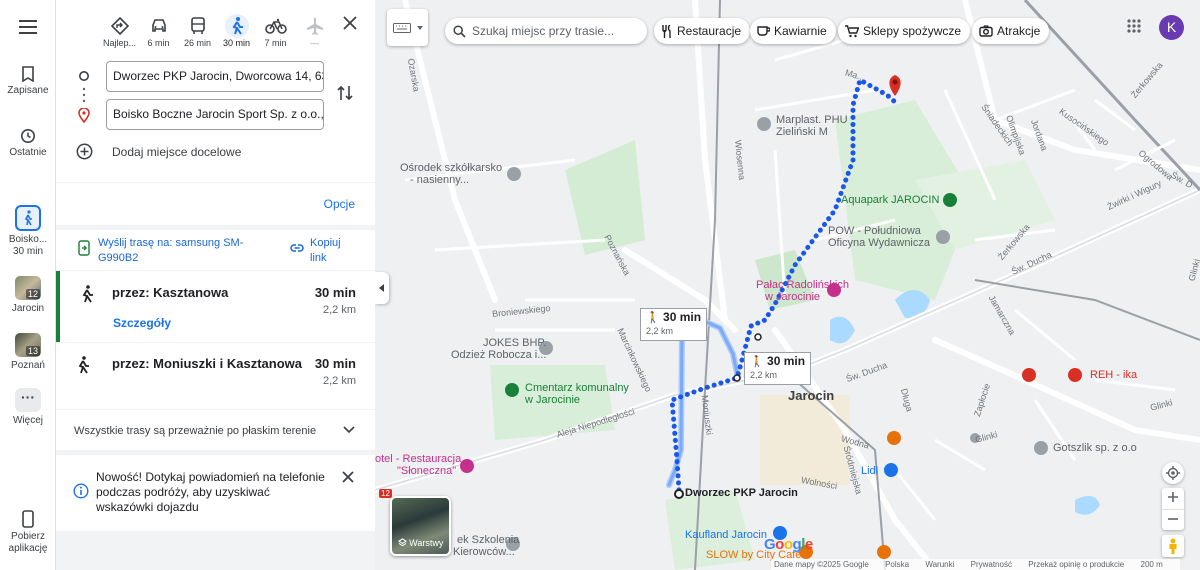  Describe the element at coordinates (158, 31) in the screenshot. I see `mode-car: 6 min` at that location.